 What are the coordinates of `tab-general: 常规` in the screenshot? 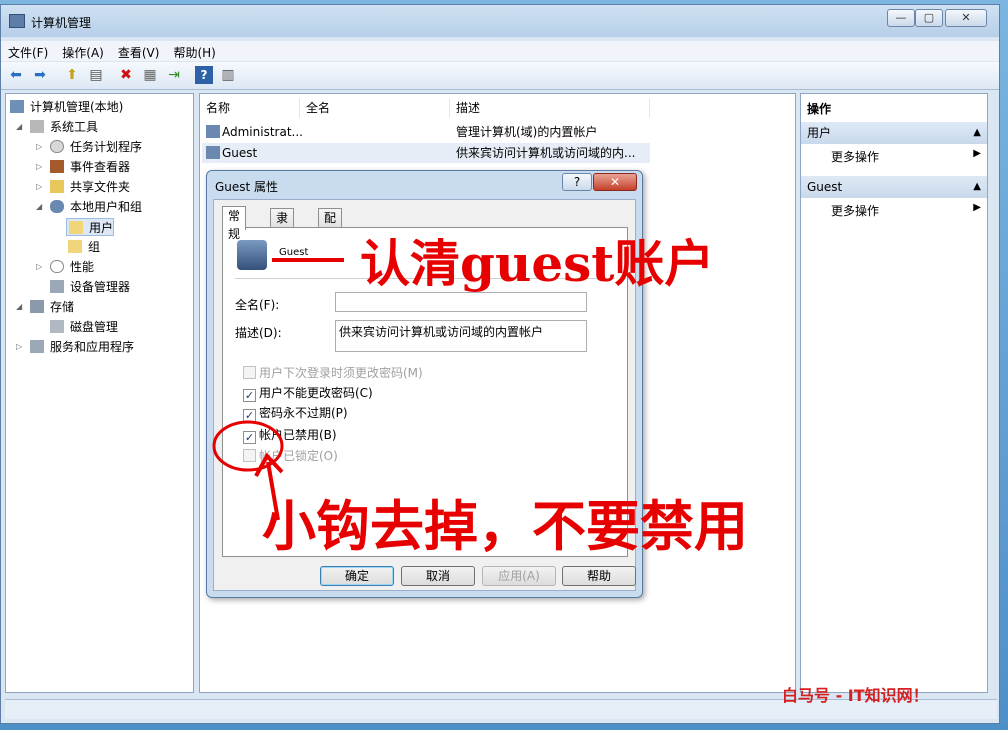 It's located at (234, 223).